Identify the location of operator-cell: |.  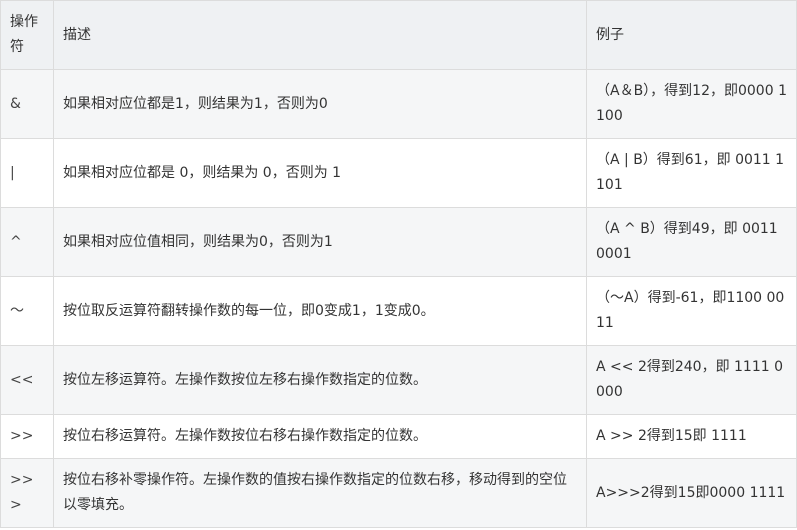
(27, 173).